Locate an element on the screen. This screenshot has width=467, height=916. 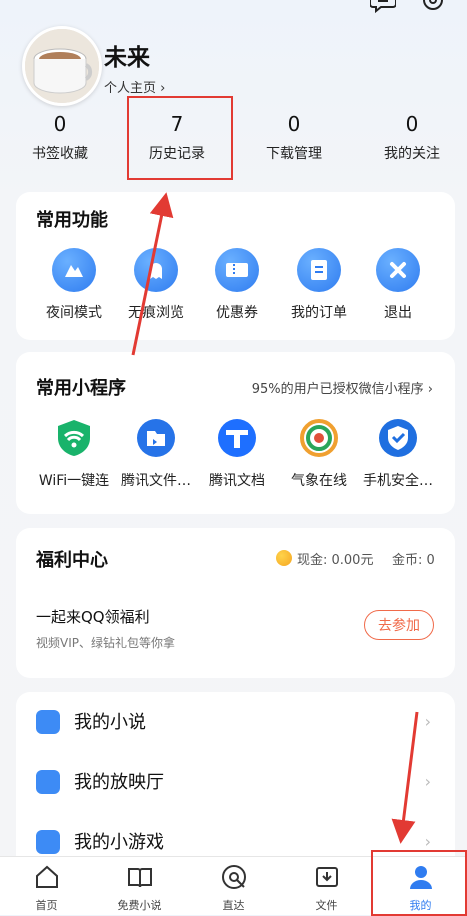
annotation-arrow-history is located at coordinates (152, 274).